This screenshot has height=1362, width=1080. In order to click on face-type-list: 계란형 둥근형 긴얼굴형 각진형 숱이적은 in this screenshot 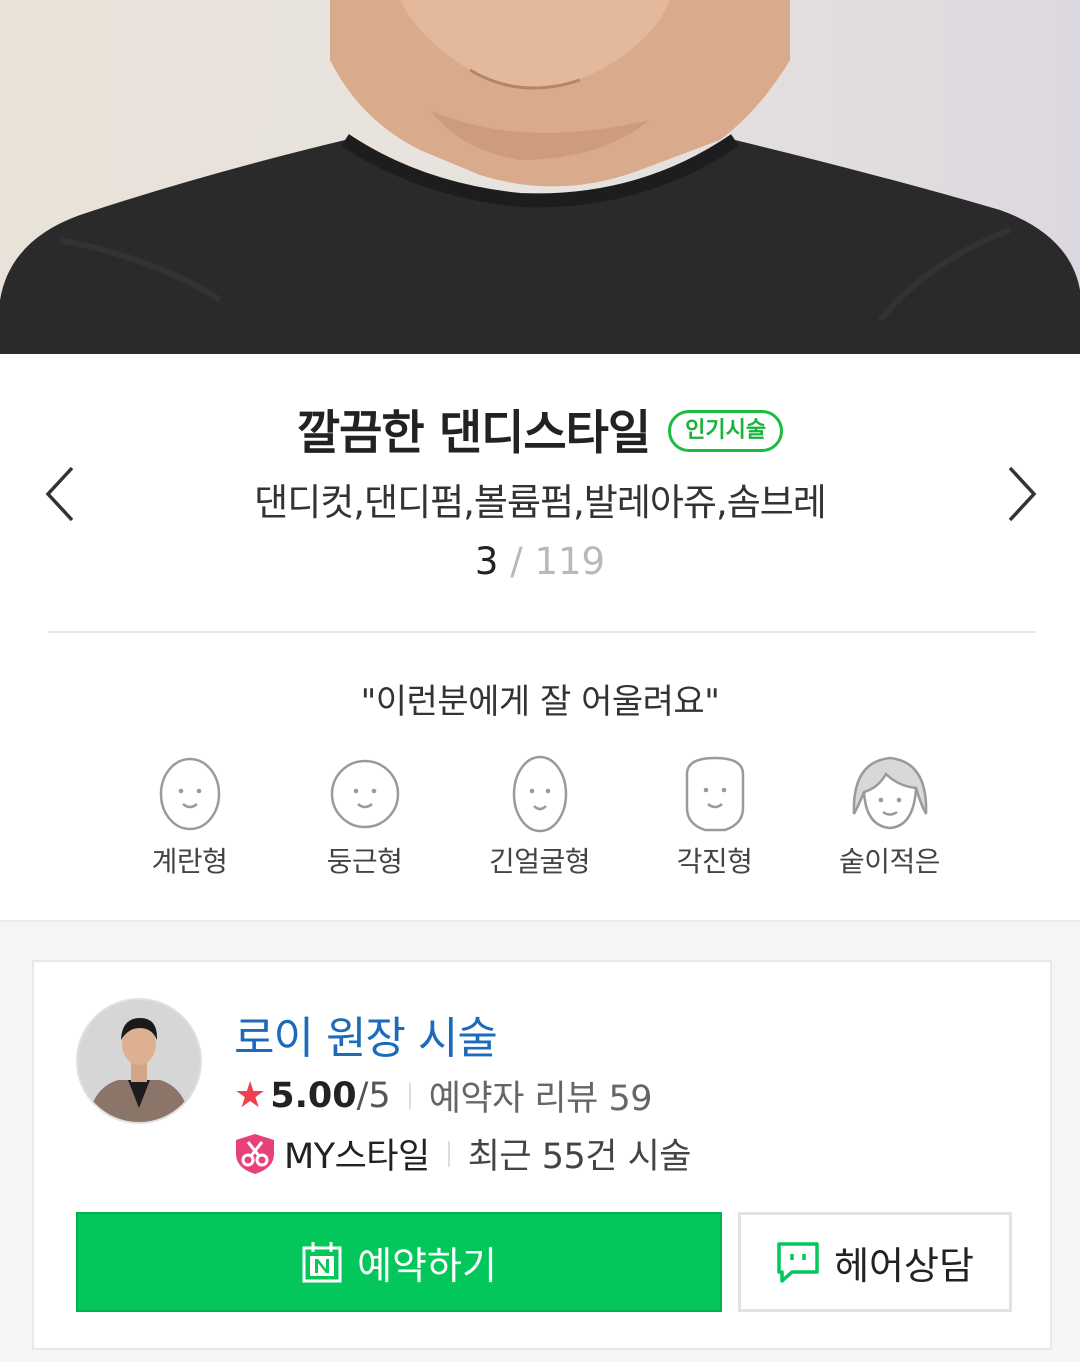, I will do `click(540, 817)`.